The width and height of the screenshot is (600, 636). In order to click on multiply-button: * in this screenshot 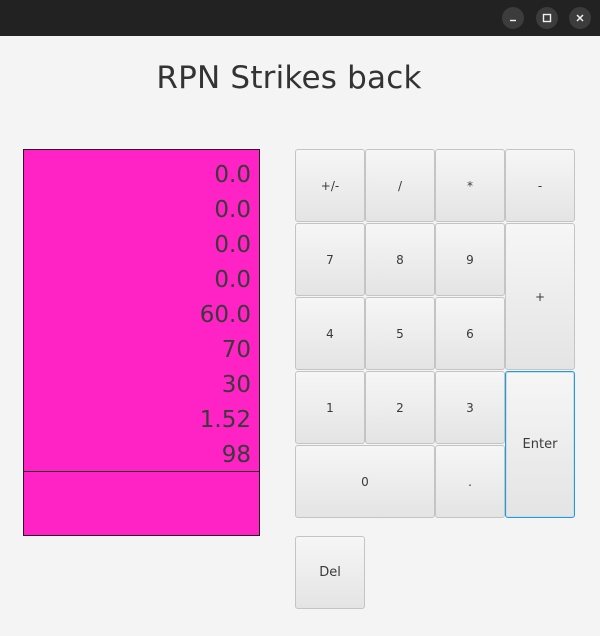, I will do `click(470, 185)`.